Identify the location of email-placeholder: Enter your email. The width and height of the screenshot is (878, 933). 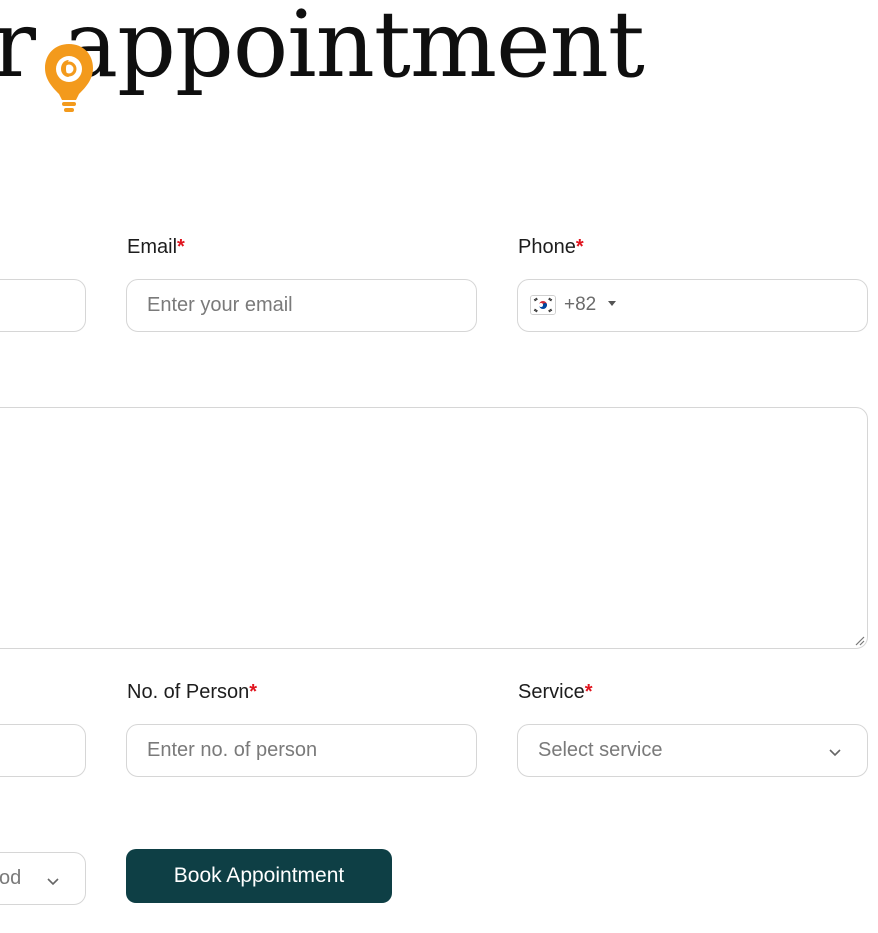
(220, 305).